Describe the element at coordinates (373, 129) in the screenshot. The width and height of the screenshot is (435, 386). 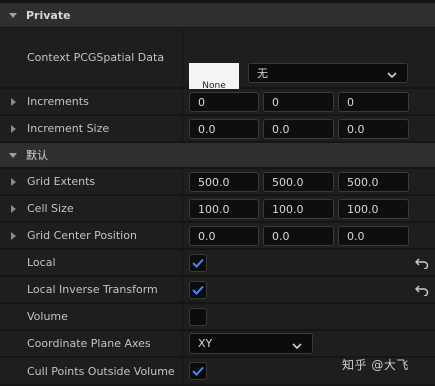
I see `increment-size-z-field: 0.0` at that location.